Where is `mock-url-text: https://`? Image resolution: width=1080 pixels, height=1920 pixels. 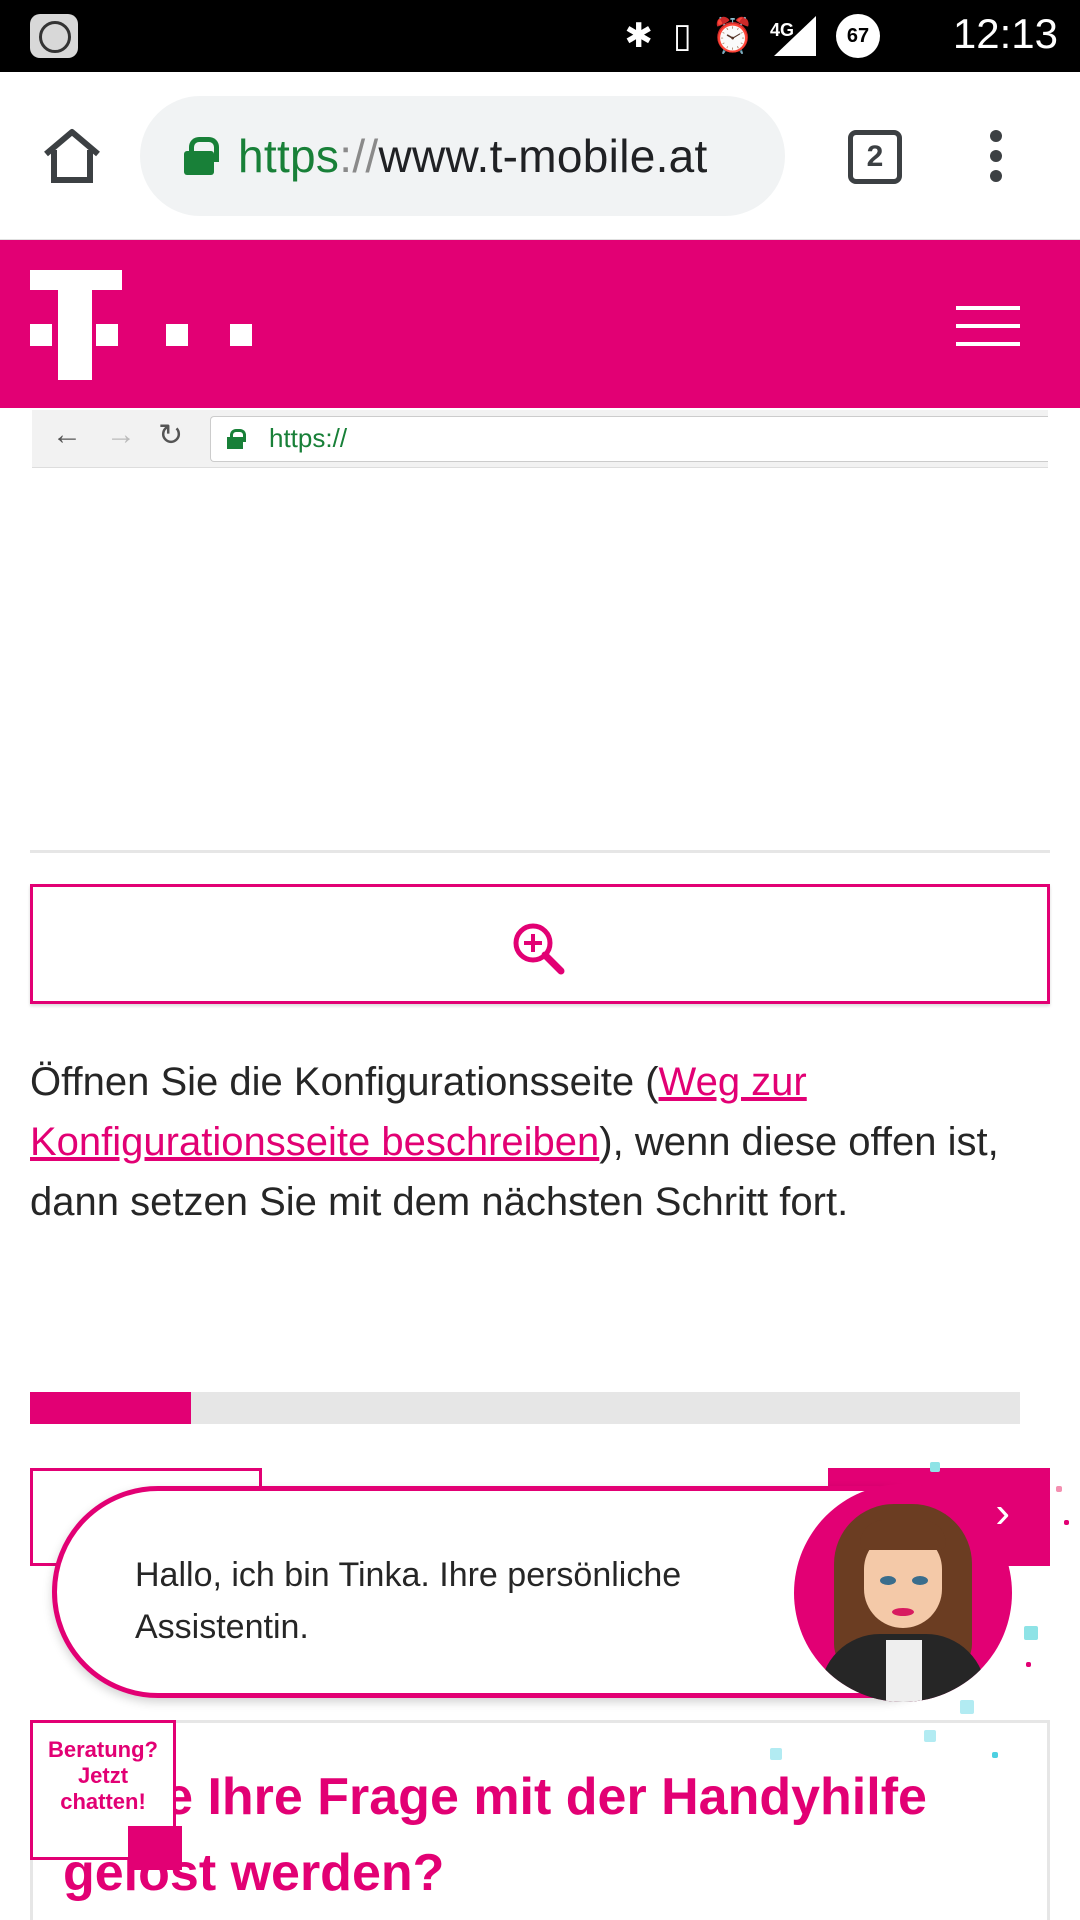 mock-url-text: https:// is located at coordinates (308, 438).